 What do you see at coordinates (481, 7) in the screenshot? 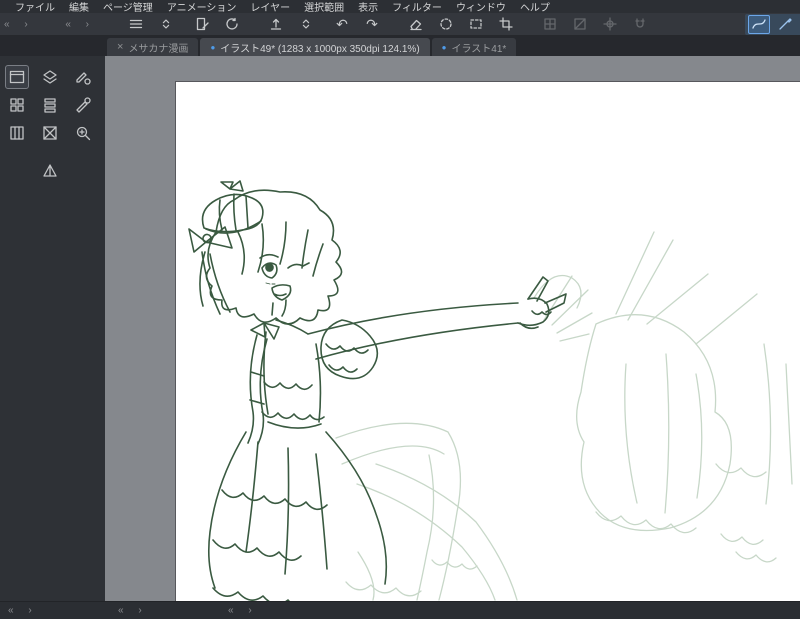
I see `menu-window: ウィンドウ` at bounding box center [481, 7].